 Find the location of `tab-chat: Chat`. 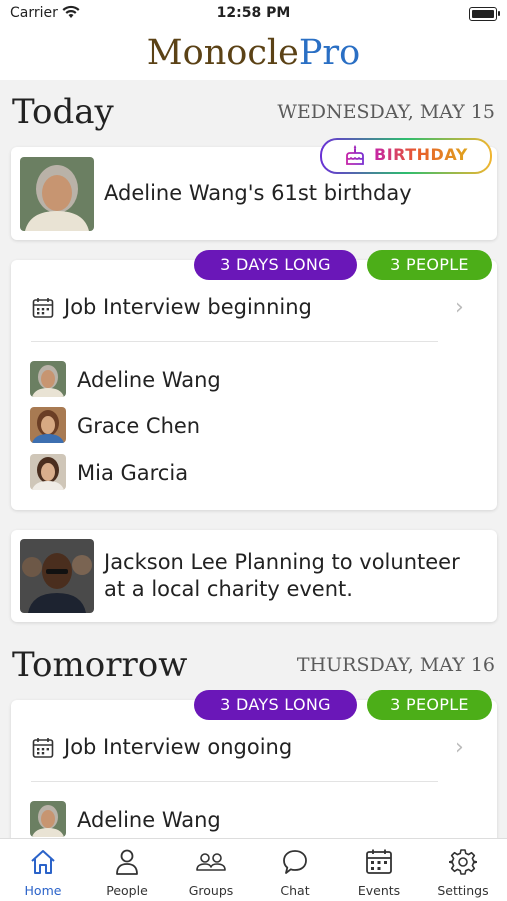

tab-chat: Chat is located at coordinates (295, 872).